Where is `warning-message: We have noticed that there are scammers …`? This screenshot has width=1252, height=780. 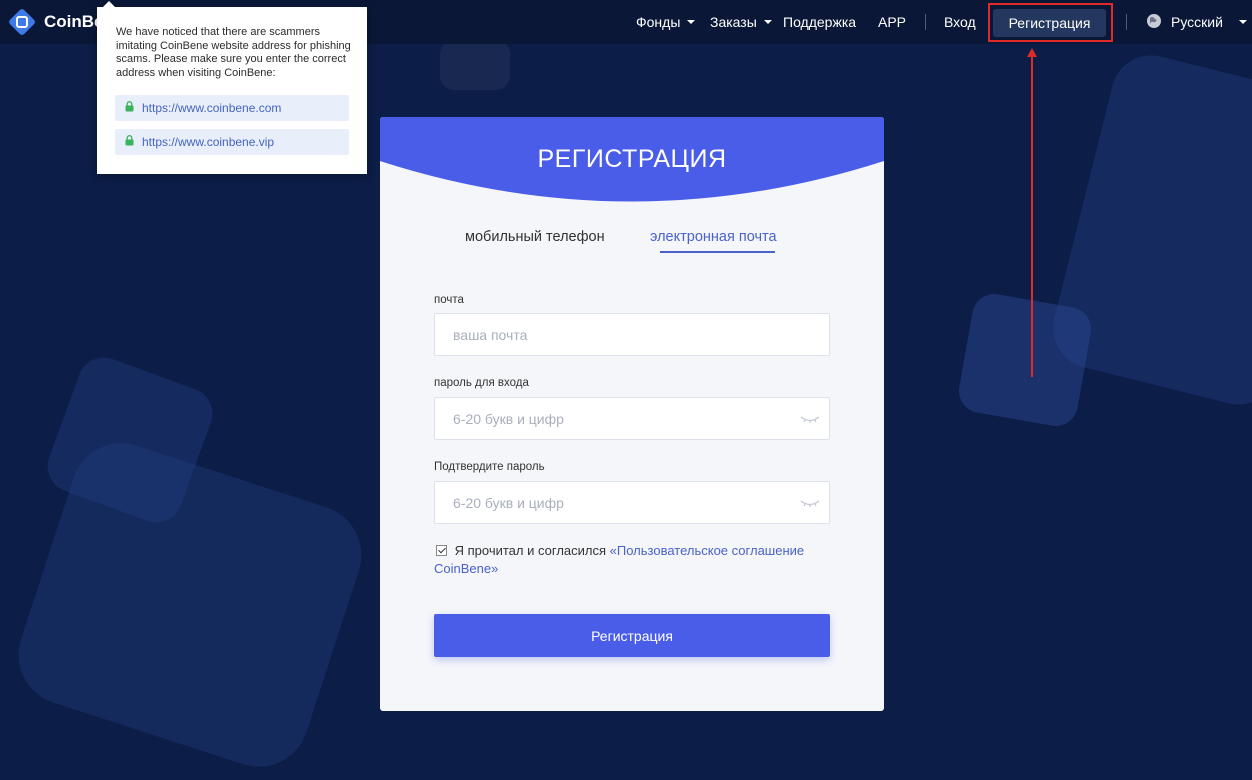
warning-message: We have noticed that there are scammers … is located at coordinates (233, 52).